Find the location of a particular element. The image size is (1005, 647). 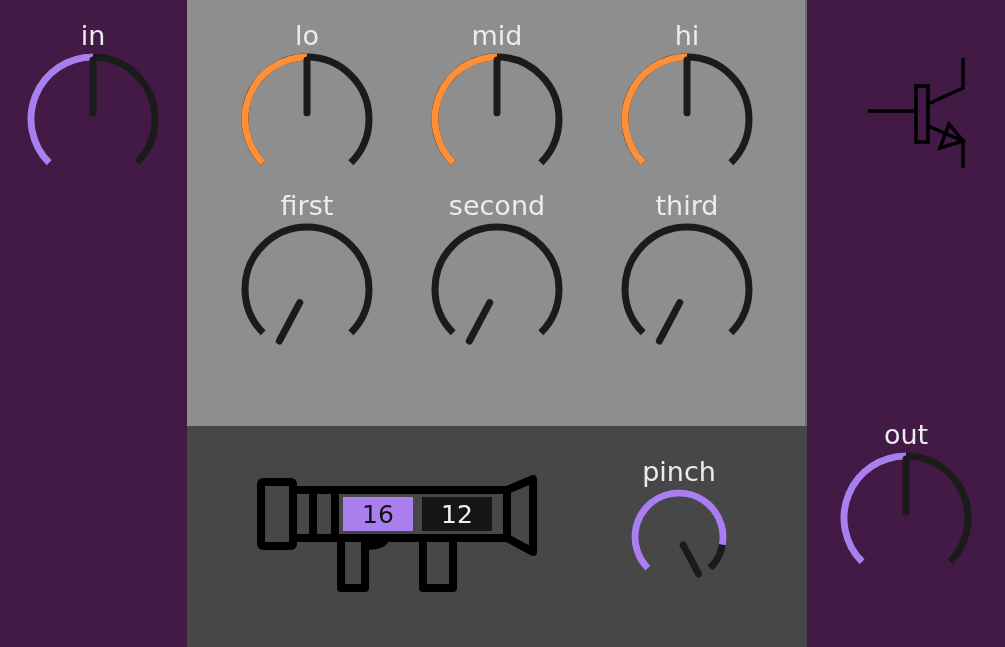

knob-label: in is located at coordinates (93, 36).